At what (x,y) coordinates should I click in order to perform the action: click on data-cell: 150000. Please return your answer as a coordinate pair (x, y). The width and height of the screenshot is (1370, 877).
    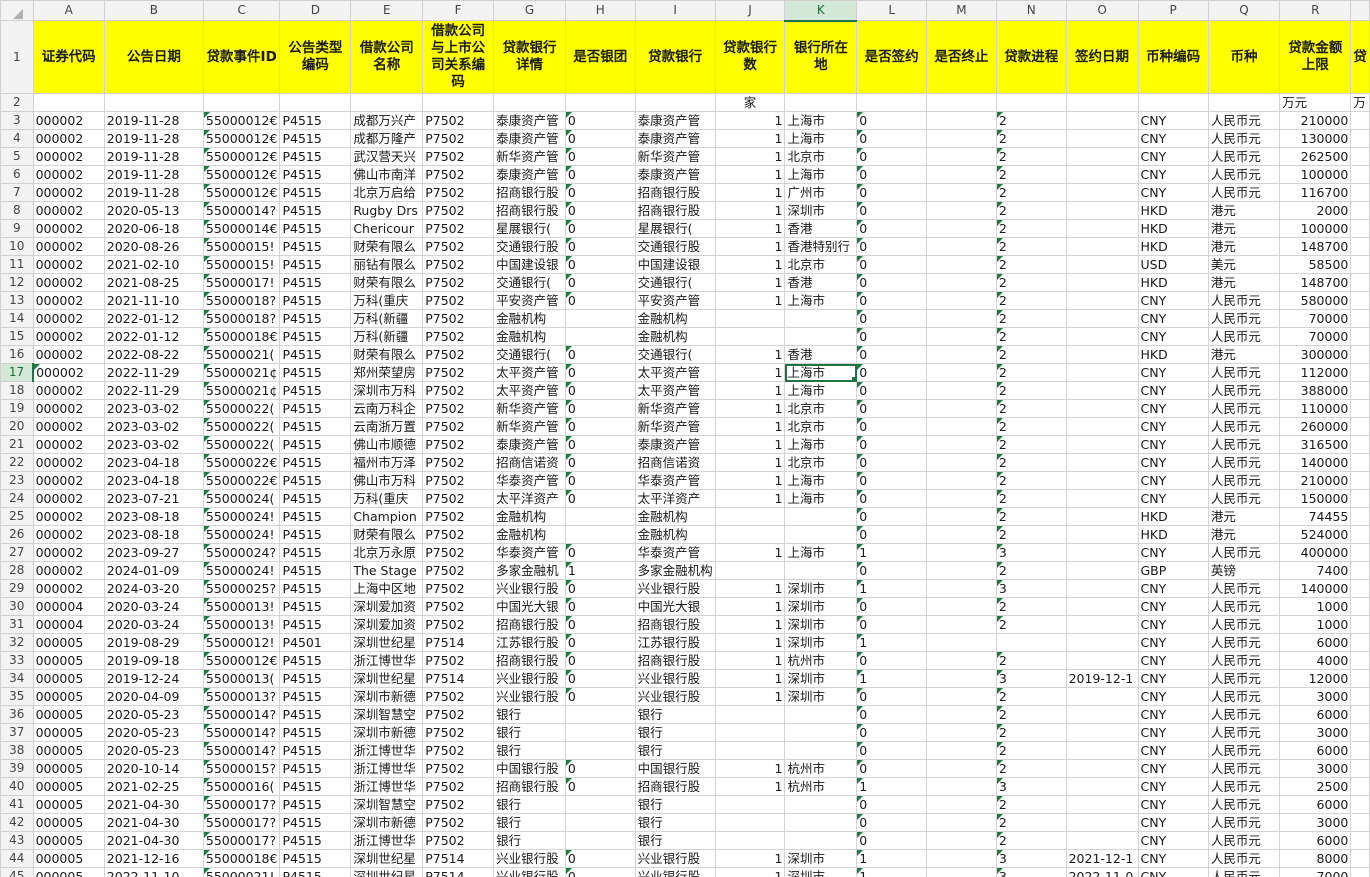
    Looking at the image, I should click on (1315, 498).